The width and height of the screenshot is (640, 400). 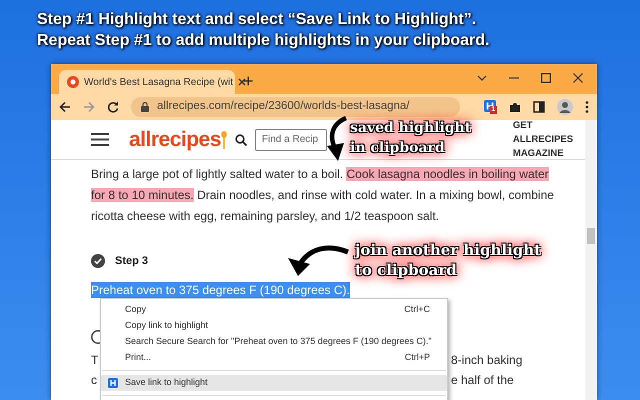 What do you see at coordinates (274, 326) in the screenshot?
I see `menu-item: Copy link to highlight` at bounding box center [274, 326].